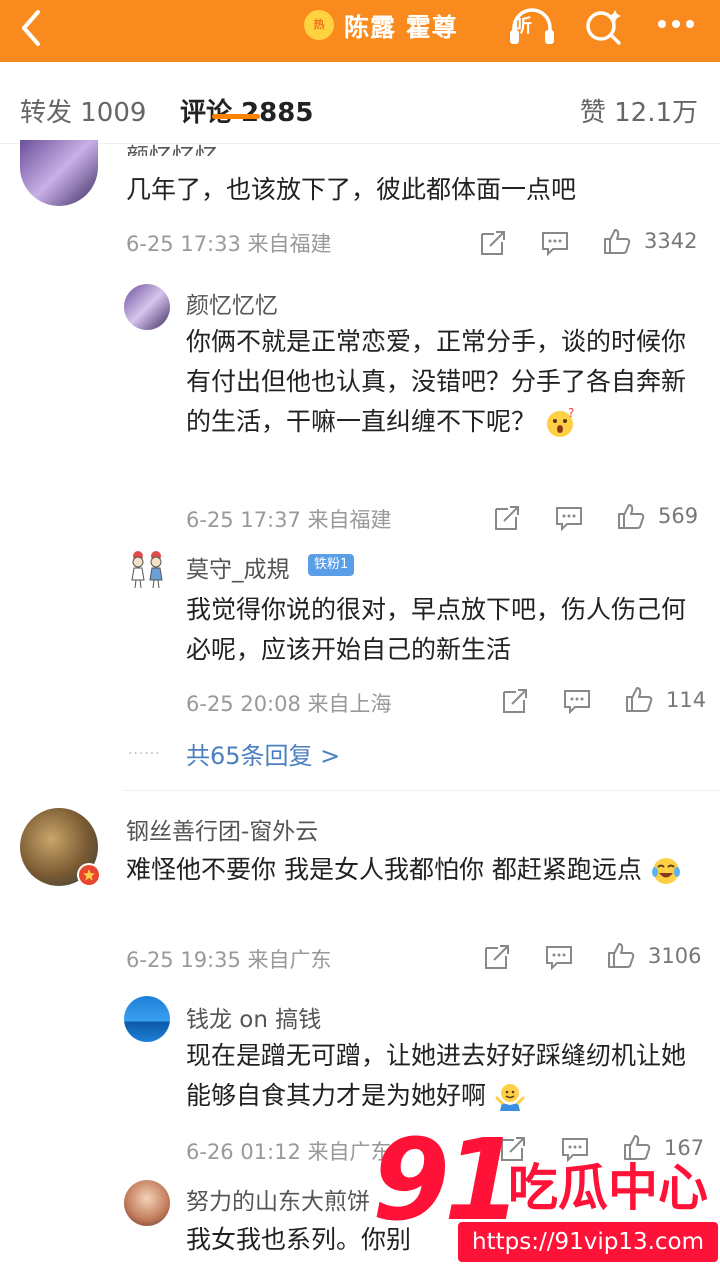  I want to click on top-bar: 热 陈露 霍尊 听, so click(360, 31).